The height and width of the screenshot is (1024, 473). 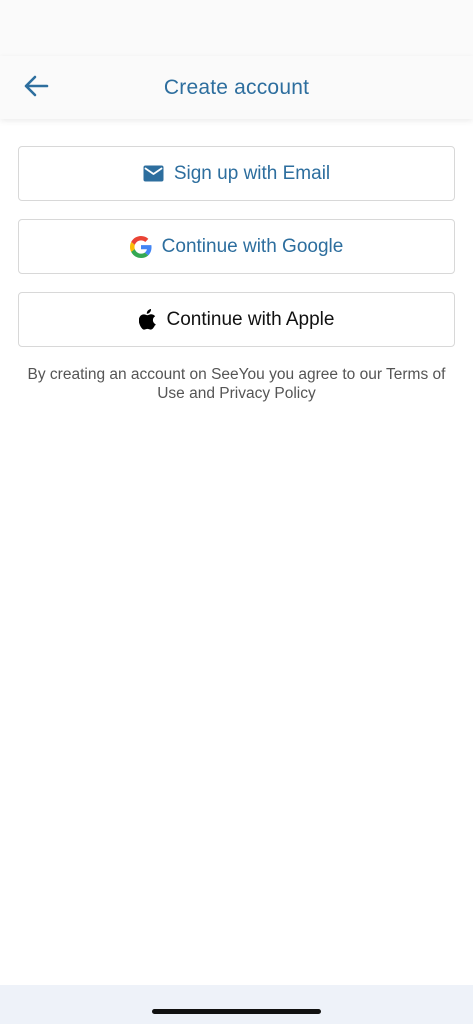 I want to click on envelope-icon, so click(x=153, y=173).